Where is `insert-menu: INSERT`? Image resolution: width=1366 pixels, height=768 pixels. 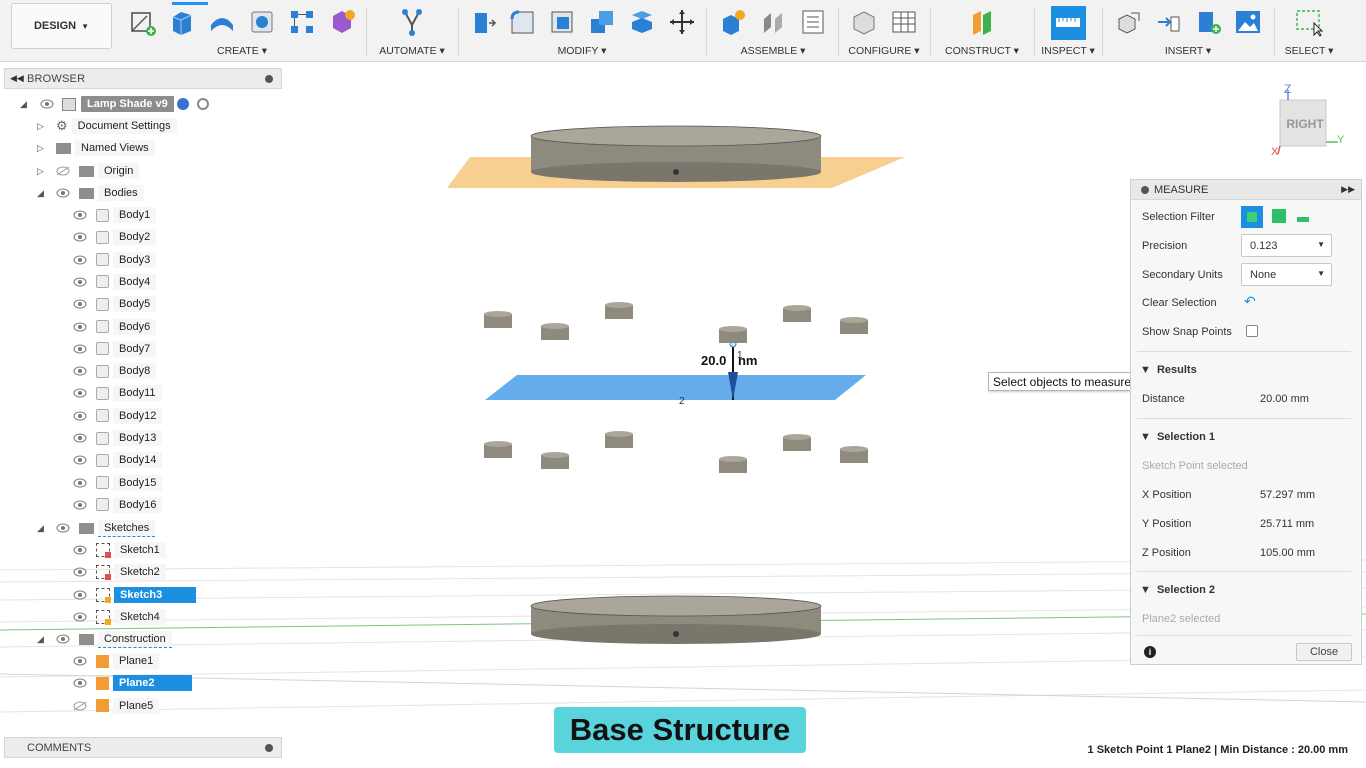 insert-menu: INSERT is located at coordinates (1184, 51).